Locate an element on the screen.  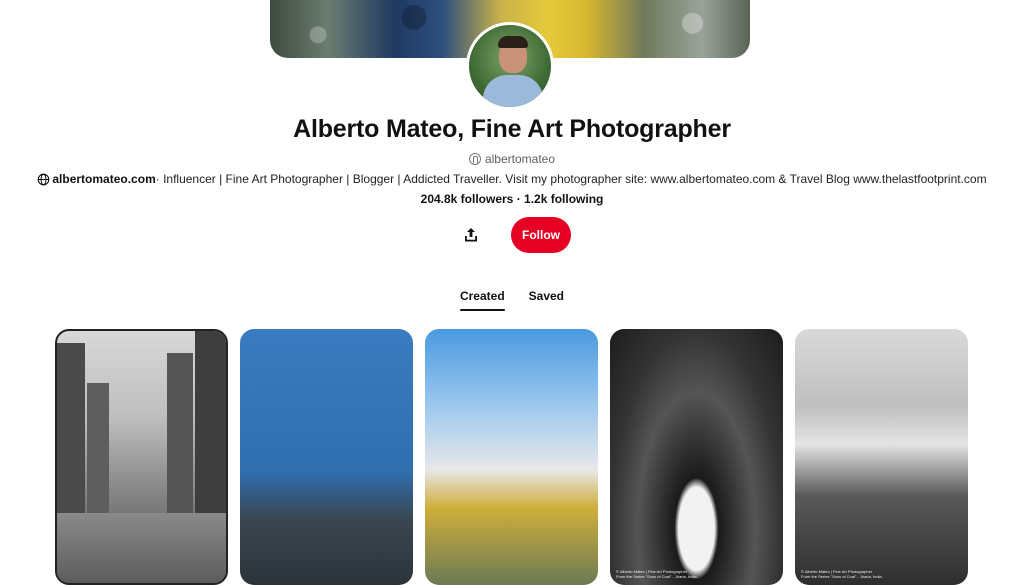
profile-name: Alberto Mateo, Fine Art Photographer is located at coordinates (512, 129).